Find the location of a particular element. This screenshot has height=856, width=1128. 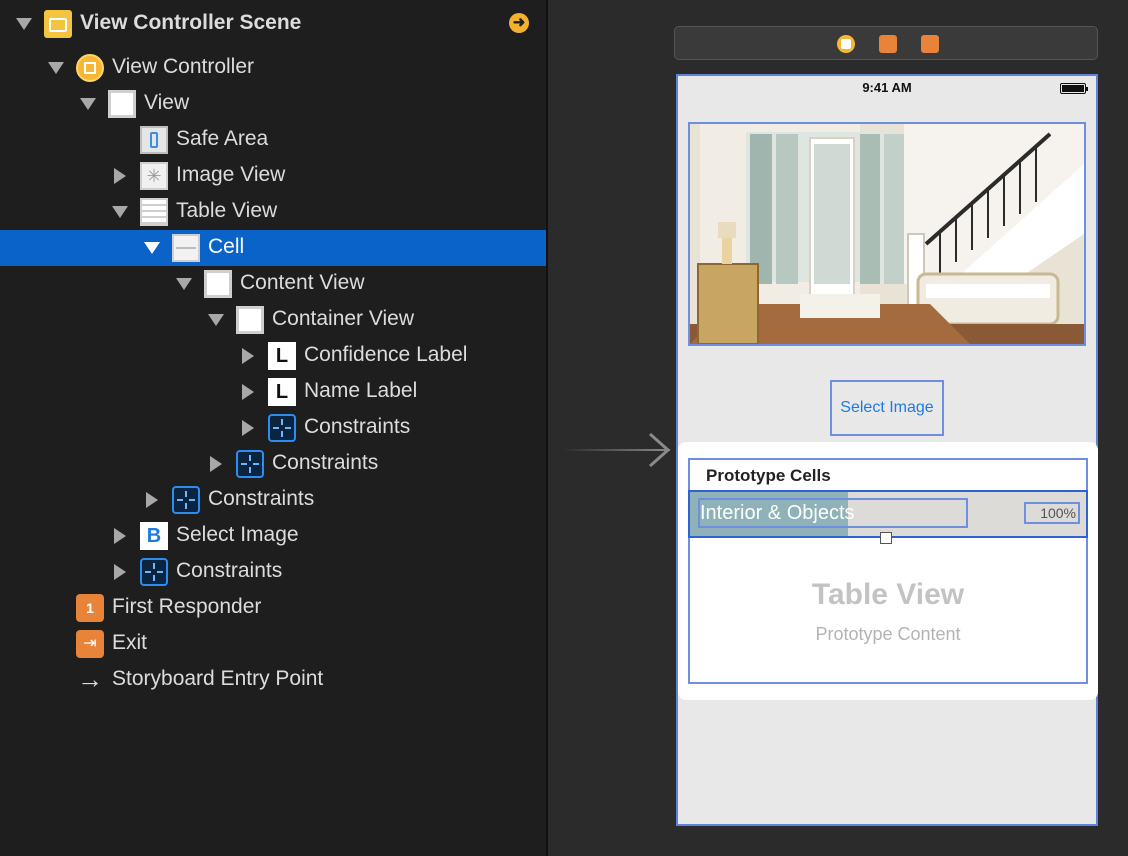

interior-photo is located at coordinates (887, 234).